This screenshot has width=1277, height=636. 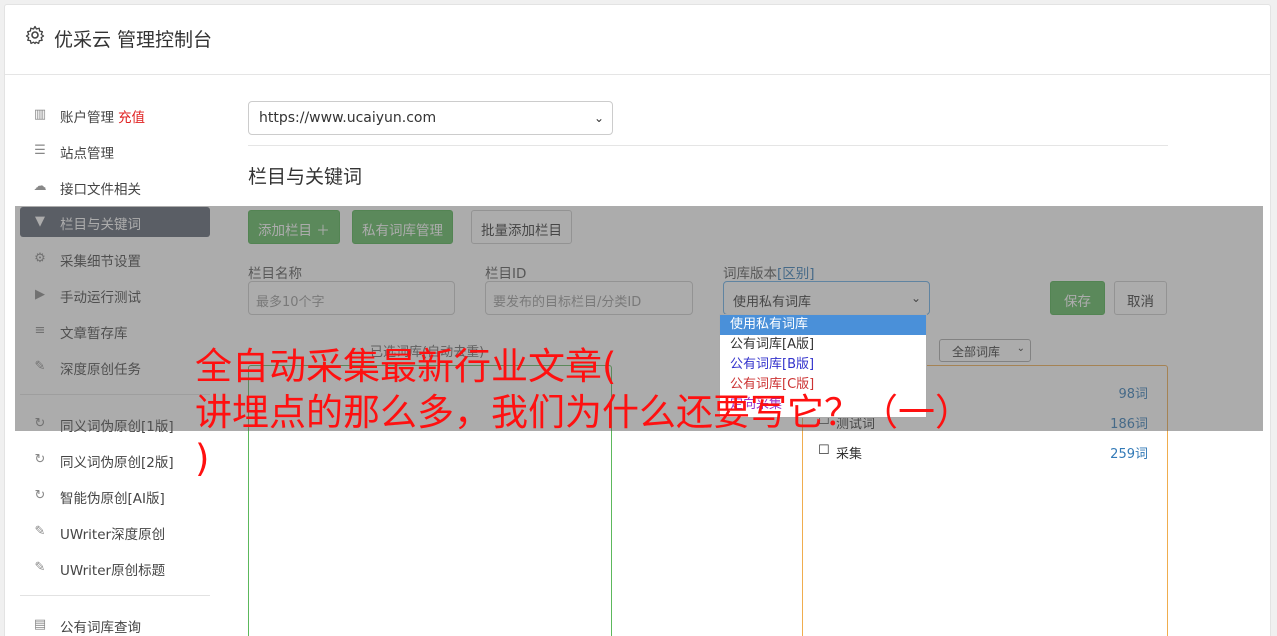 I want to click on sidebar-item-ai-rewrite: ↻ 智能伪原创[AI版], so click(x=115, y=496).